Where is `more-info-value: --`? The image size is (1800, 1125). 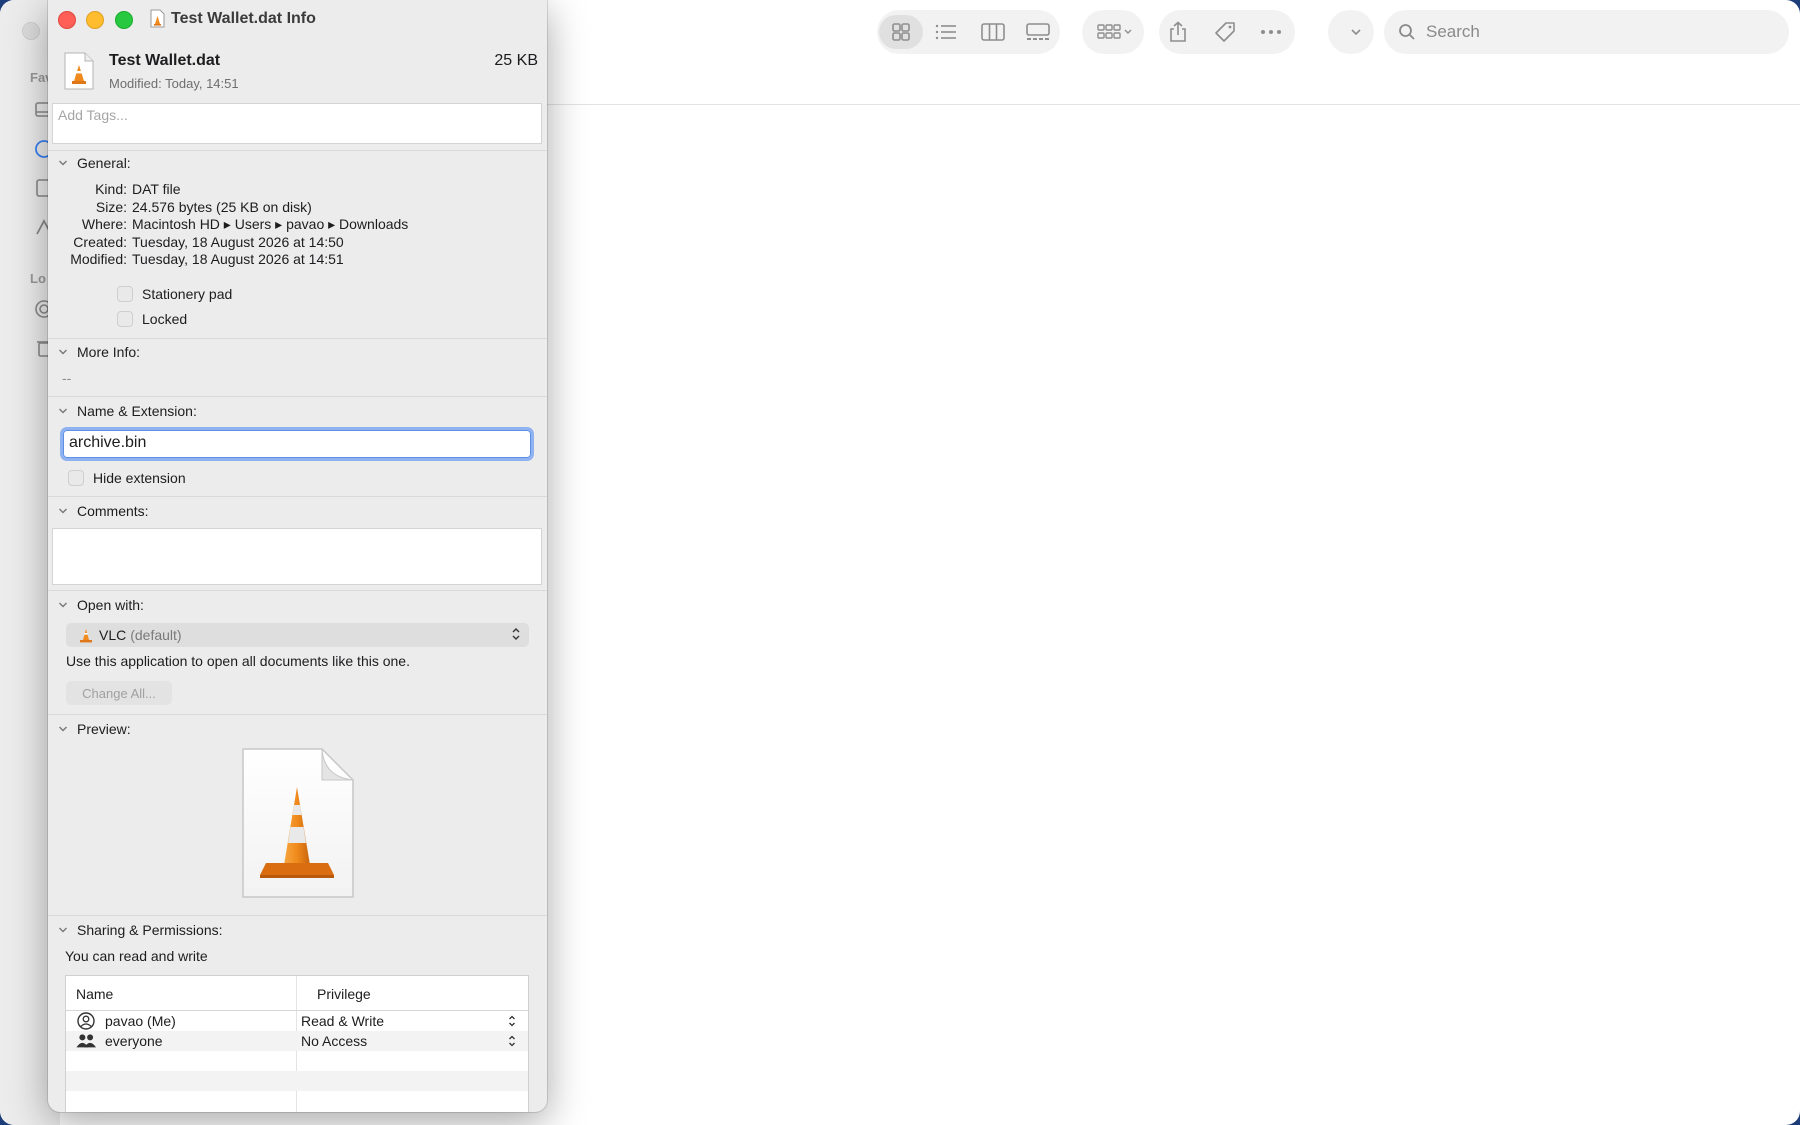 more-info-value: -- is located at coordinates (67, 378).